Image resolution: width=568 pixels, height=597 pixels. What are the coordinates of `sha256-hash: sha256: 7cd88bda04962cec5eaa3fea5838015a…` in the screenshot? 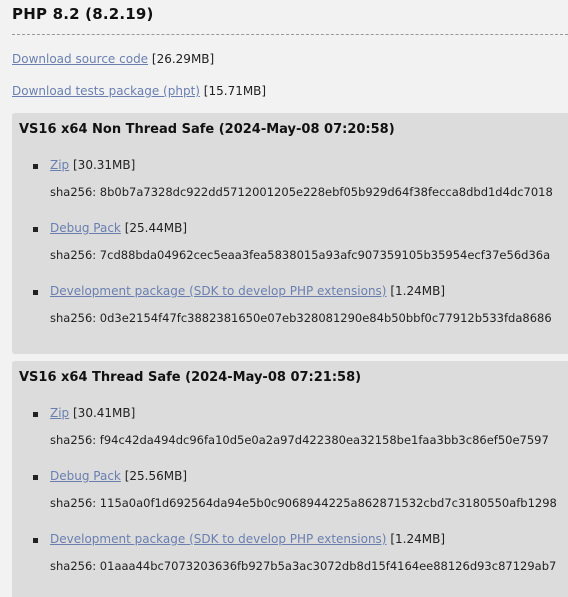 It's located at (300, 255).